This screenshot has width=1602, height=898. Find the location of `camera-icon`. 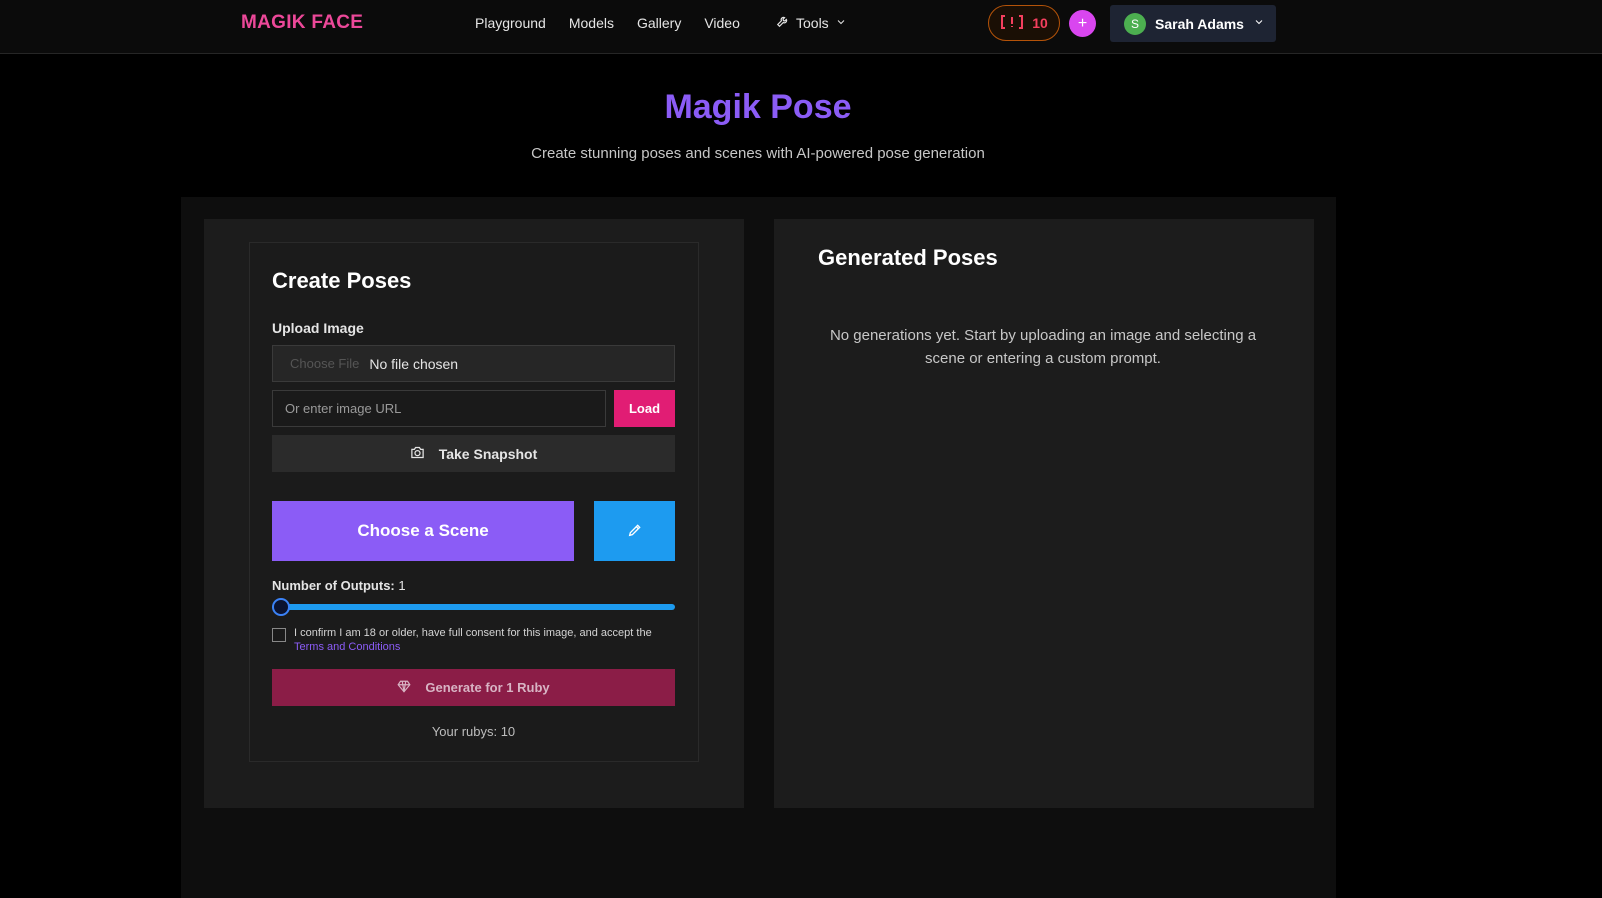

camera-icon is located at coordinates (417, 454).